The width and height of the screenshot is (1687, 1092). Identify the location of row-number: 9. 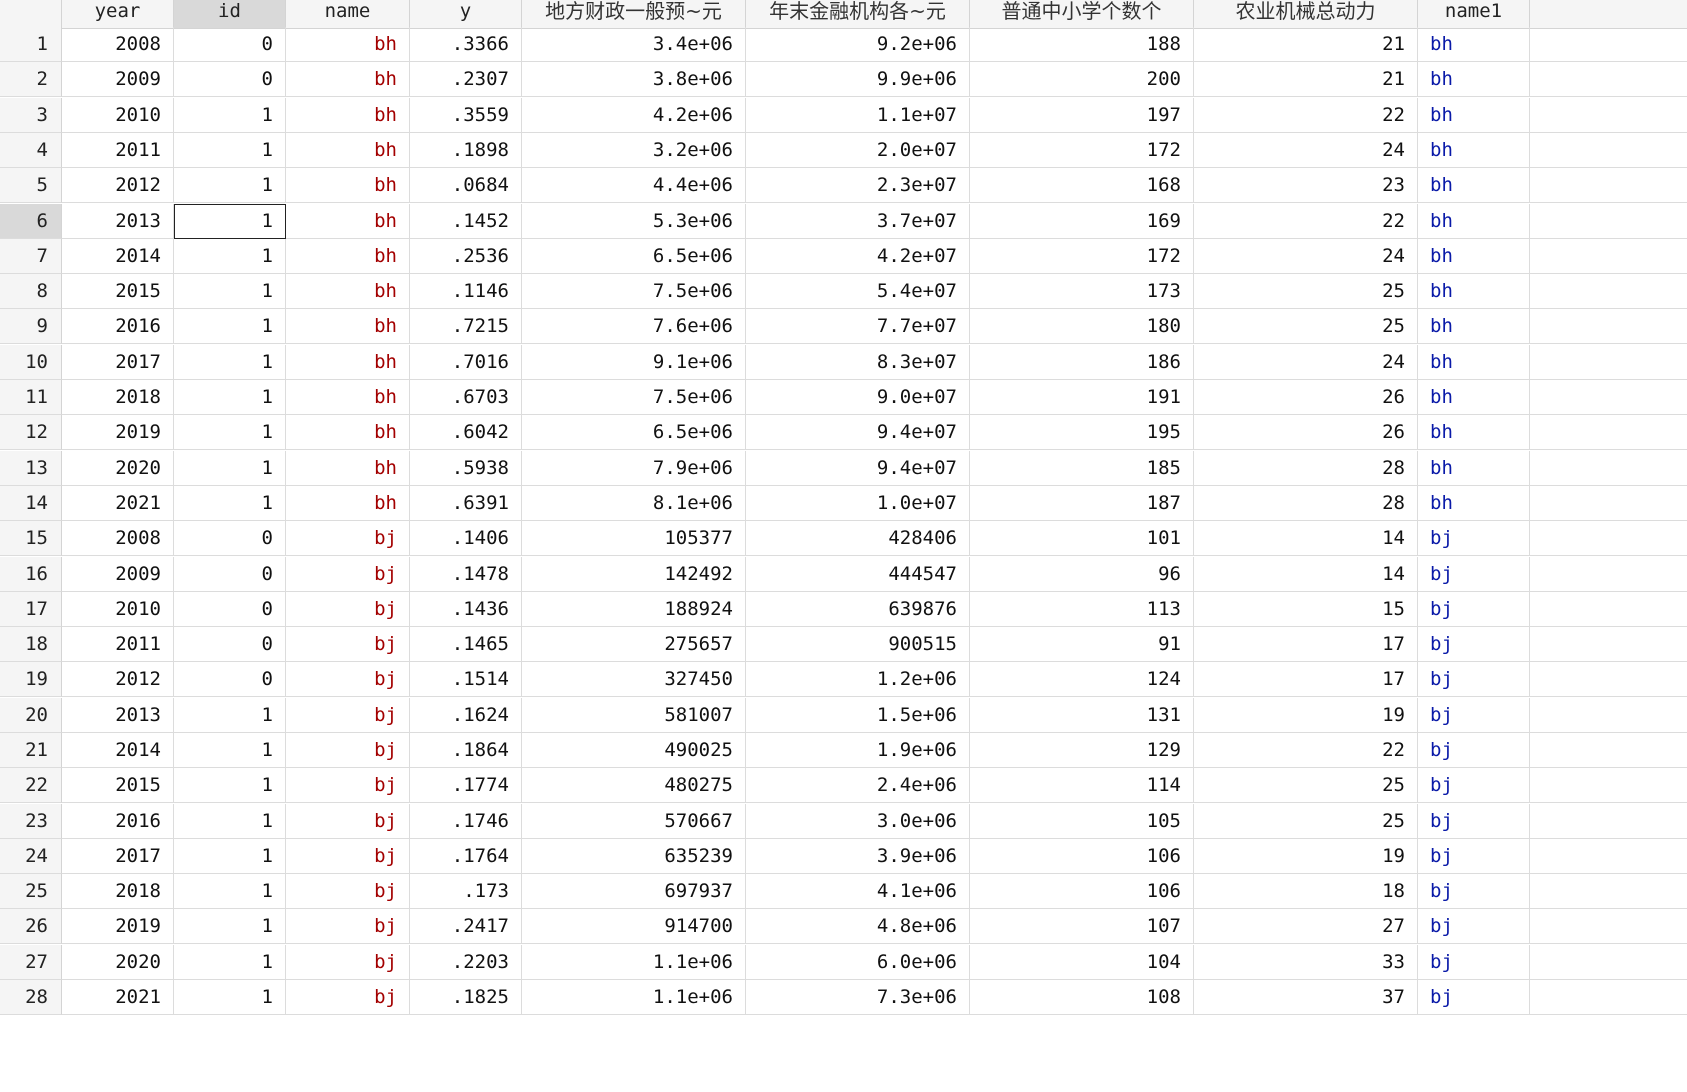
(31, 326).